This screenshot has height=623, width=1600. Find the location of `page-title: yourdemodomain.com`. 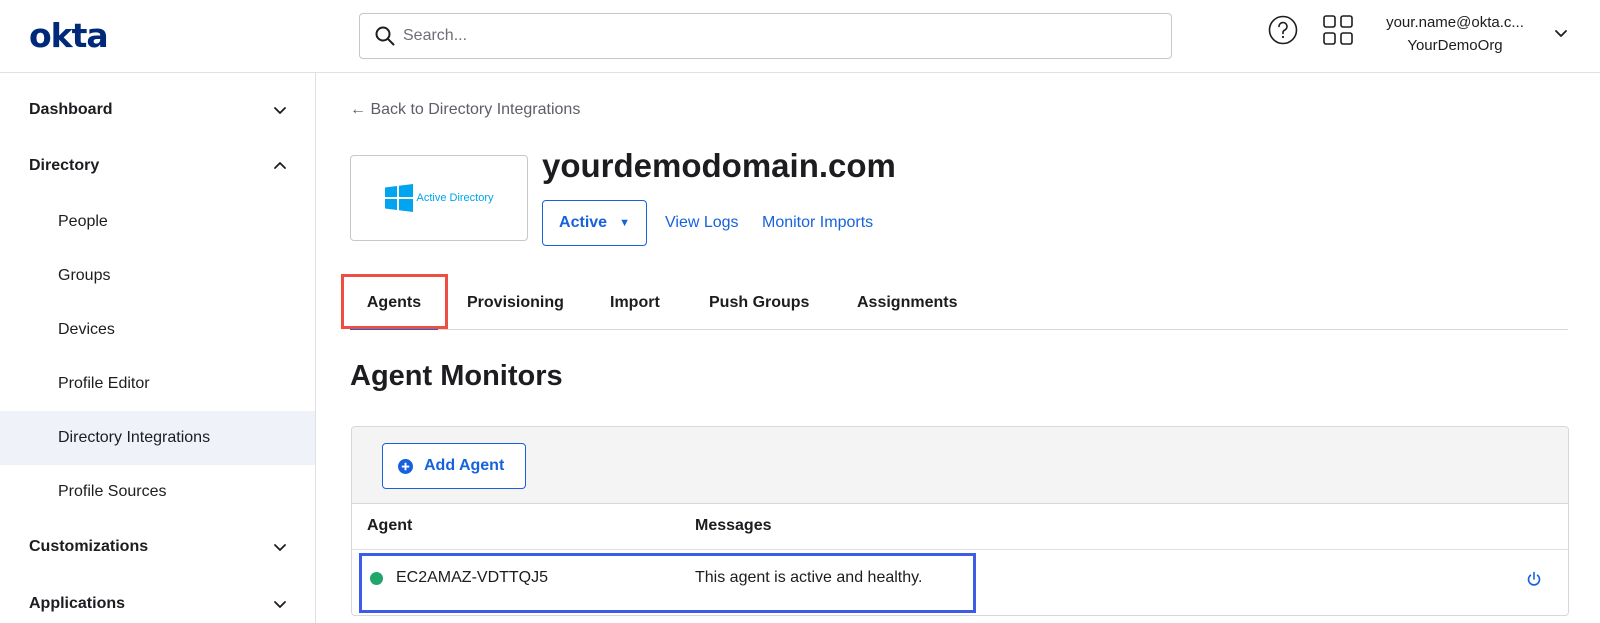

page-title: yourdemodomain.com is located at coordinates (719, 165).